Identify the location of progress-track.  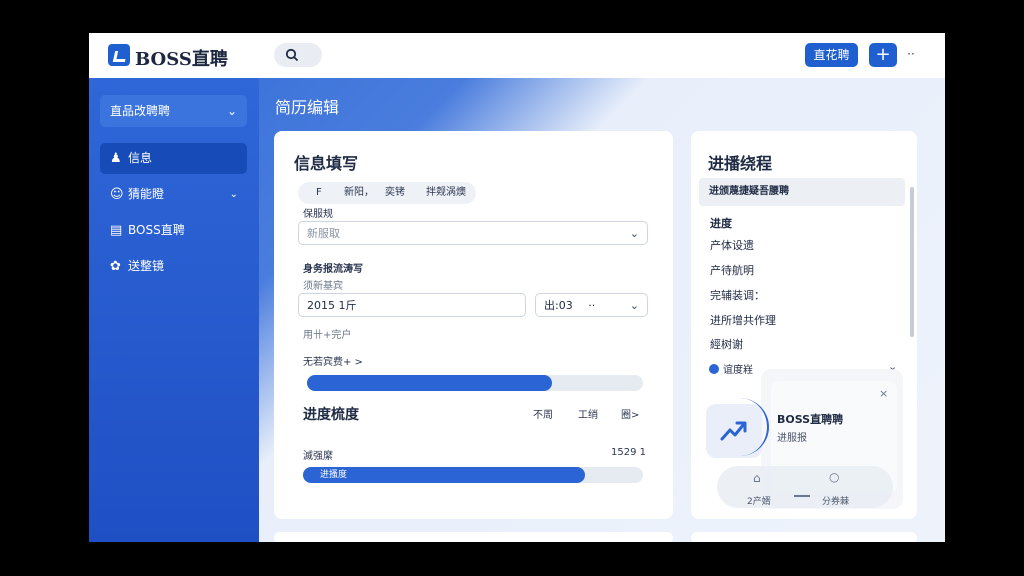
(475, 383).